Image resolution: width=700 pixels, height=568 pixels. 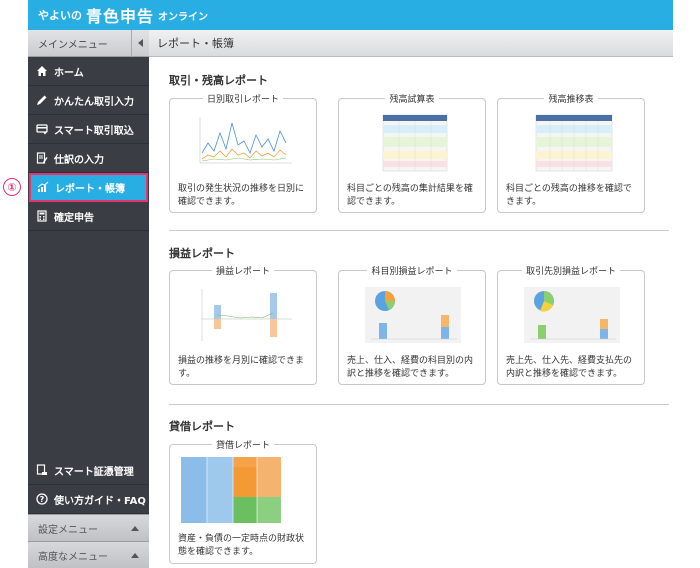 What do you see at coordinates (41, 469) in the screenshot?
I see `receipt-icon` at bounding box center [41, 469].